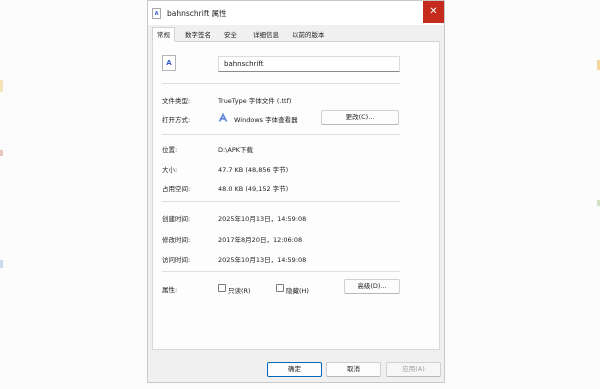  What do you see at coordinates (176, 189) in the screenshot?
I see `size-on-disk-label: 占用空间:` at bounding box center [176, 189].